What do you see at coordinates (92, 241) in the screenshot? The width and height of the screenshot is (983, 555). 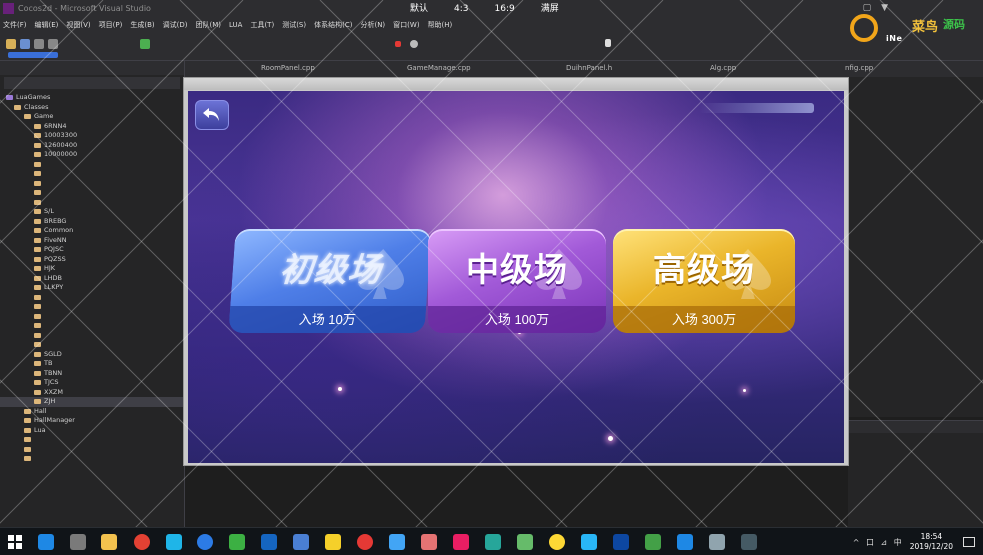 I see `tree-item: FiveNN` at bounding box center [92, 241].